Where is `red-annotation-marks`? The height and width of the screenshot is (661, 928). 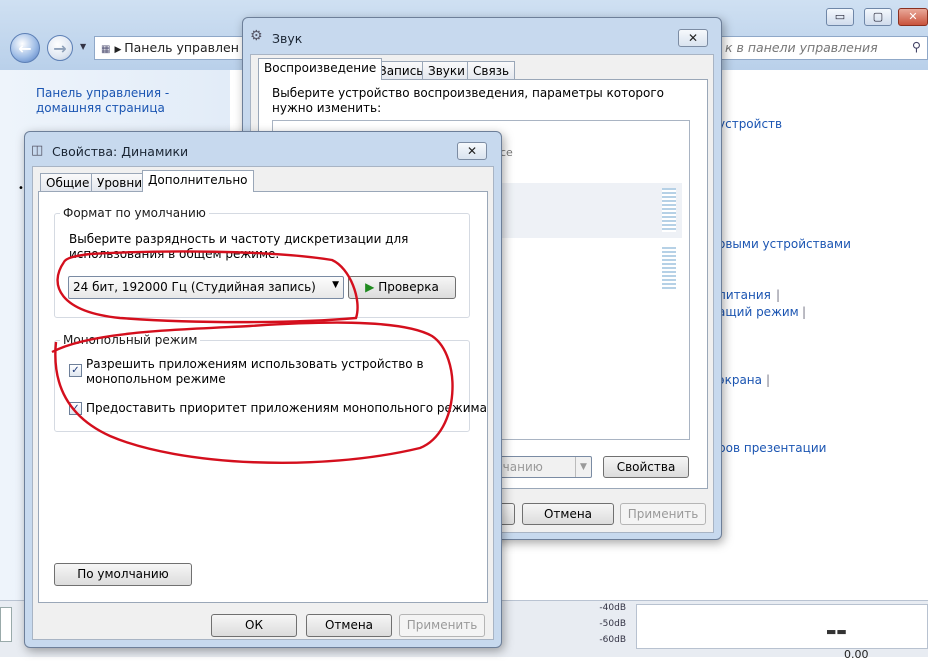 red-annotation-marks is located at coordinates (252, 357).